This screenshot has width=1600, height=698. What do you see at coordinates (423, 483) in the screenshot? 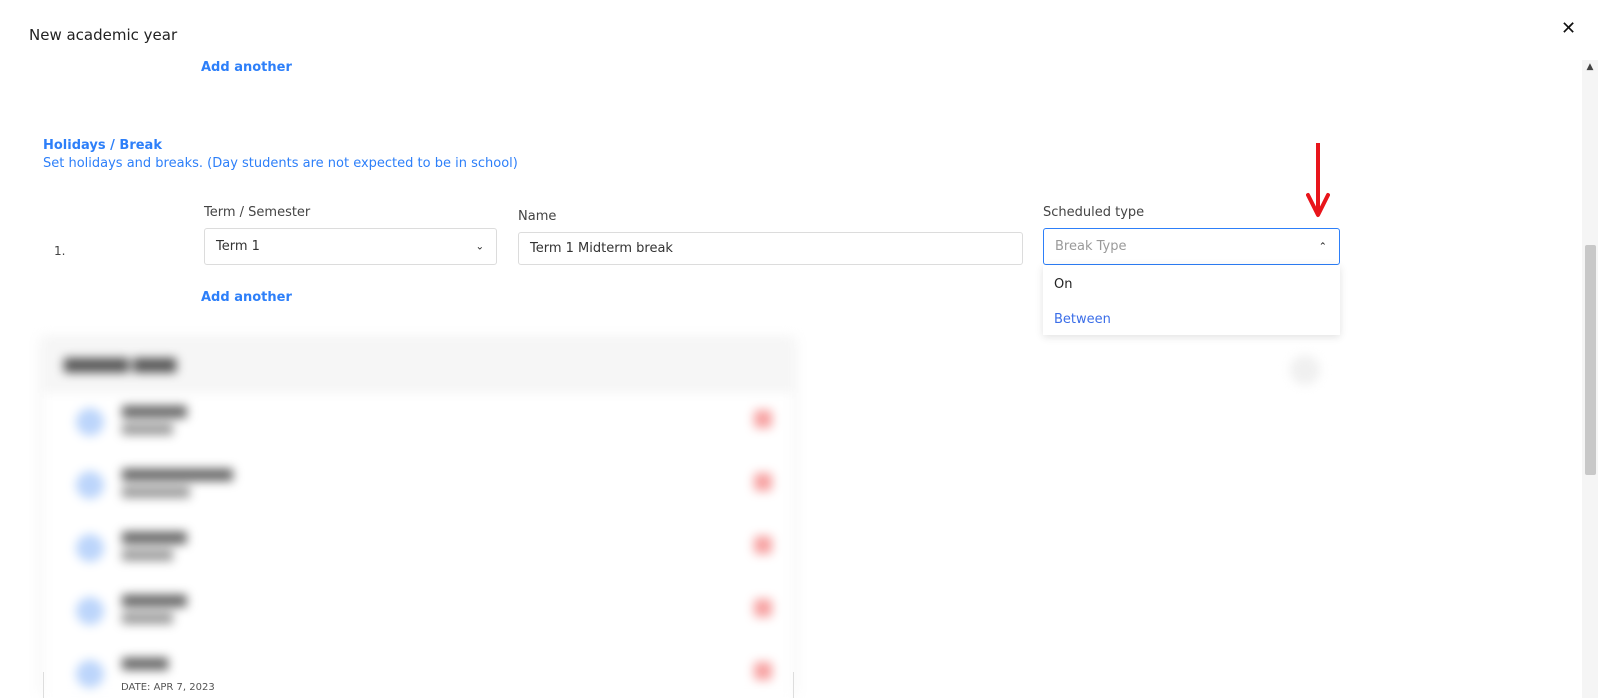
I see `blurred-row: ▇▇▇▇▇▇▇▇▇▇▇▇ ▇▇▇▇▇▇▇▇` at bounding box center [423, 483].